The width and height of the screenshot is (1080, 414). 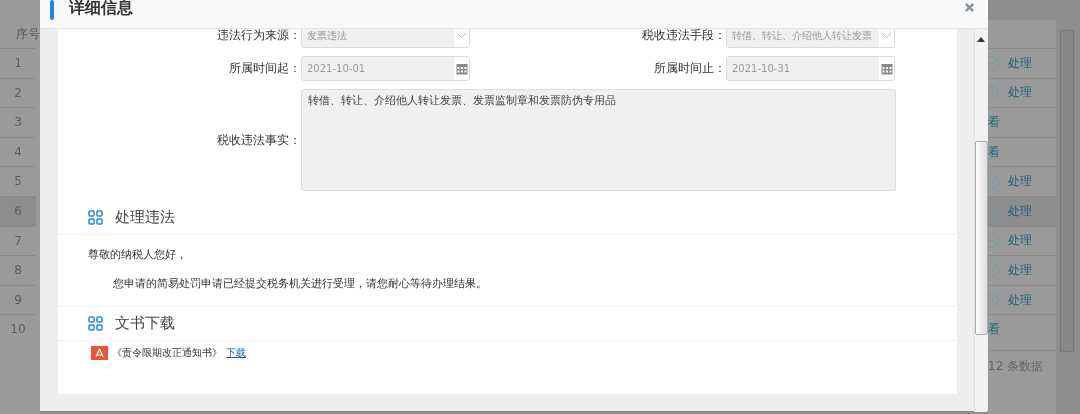 What do you see at coordinates (689, 68) in the screenshot?
I see `field-label: 所属时间止：` at bounding box center [689, 68].